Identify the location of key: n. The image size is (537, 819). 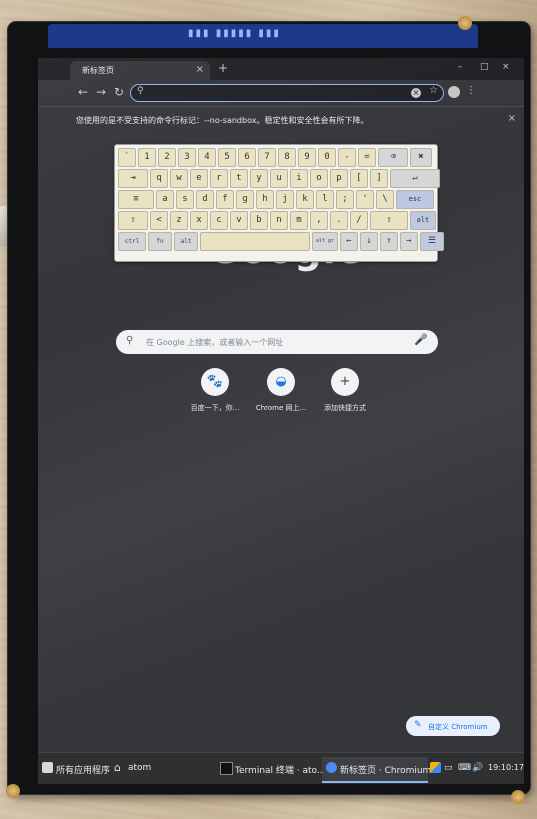
(279, 220).